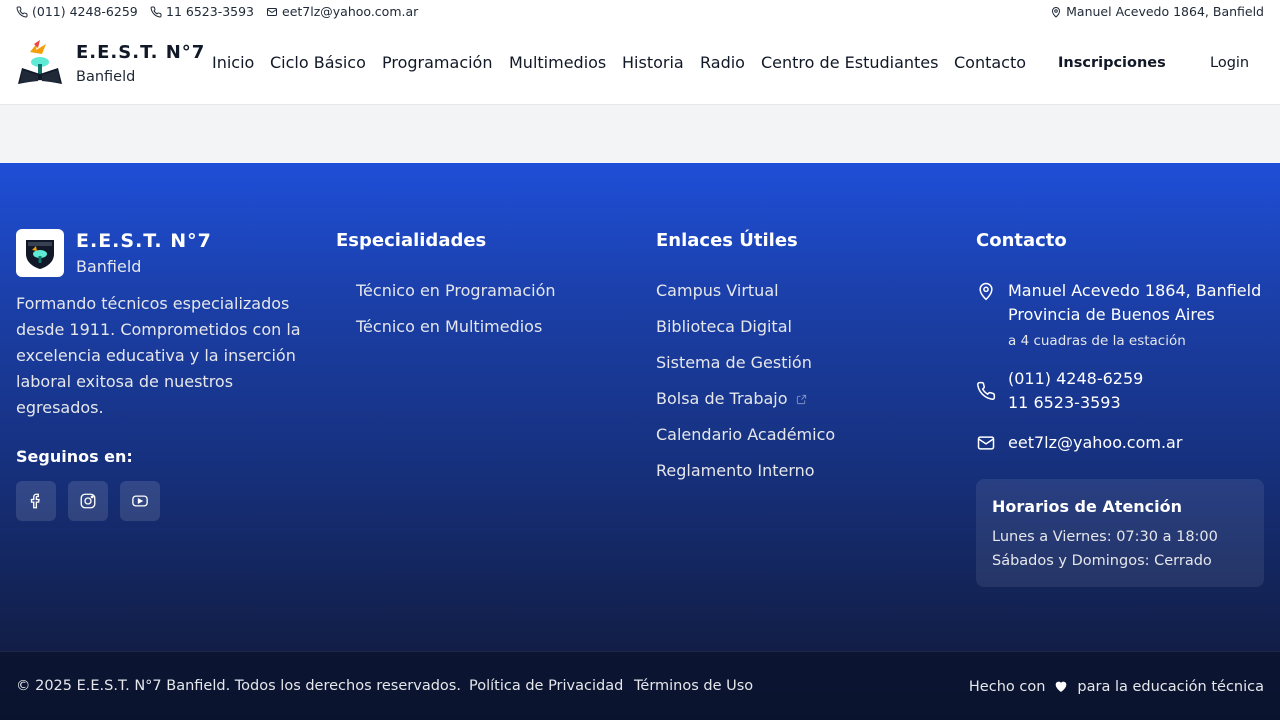  What do you see at coordinates (106, 77) in the screenshot?
I see `site-subtitle: Banfield` at bounding box center [106, 77].